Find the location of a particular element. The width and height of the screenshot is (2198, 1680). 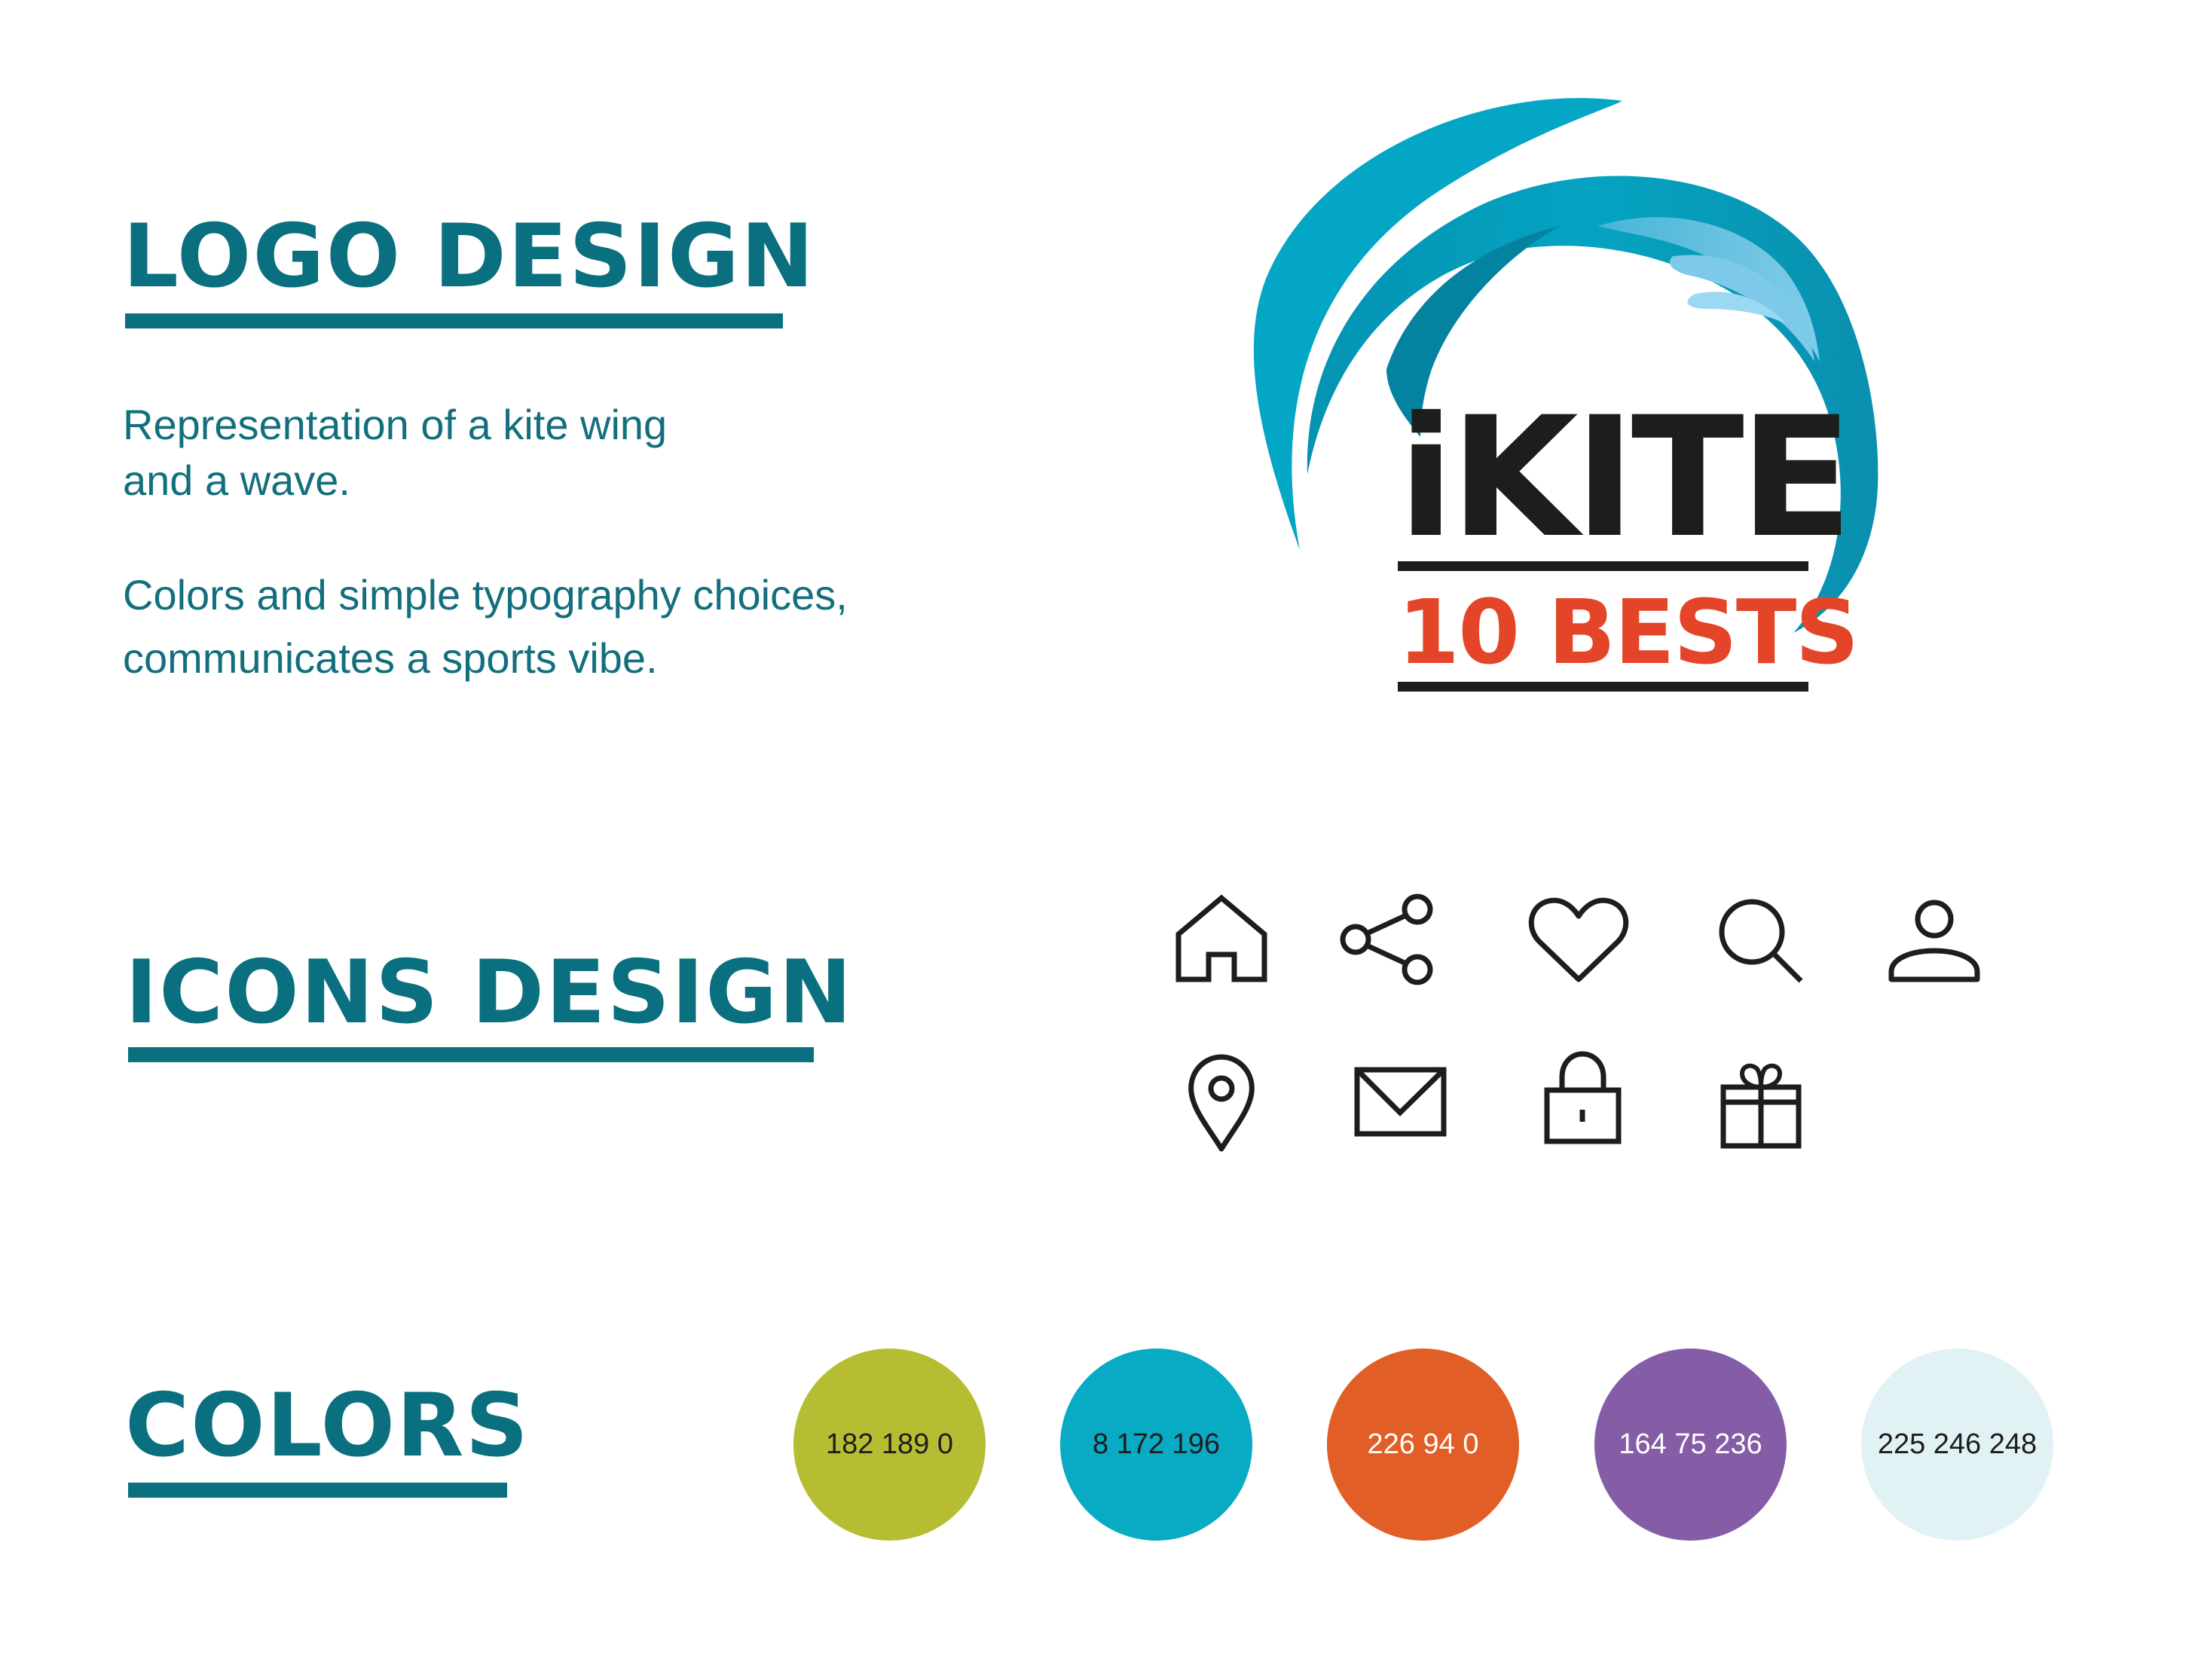

envelope-icon is located at coordinates (1402, 1099).